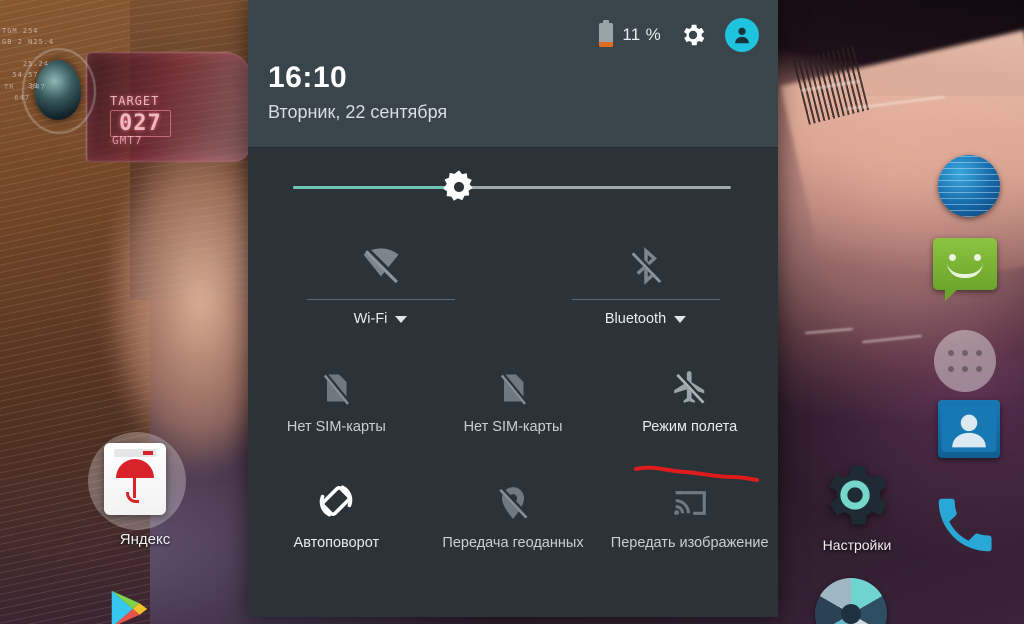 Image resolution: width=1024 pixels, height=624 pixels. What do you see at coordinates (606, 33) in the screenshot?
I see `battery-icon` at bounding box center [606, 33].